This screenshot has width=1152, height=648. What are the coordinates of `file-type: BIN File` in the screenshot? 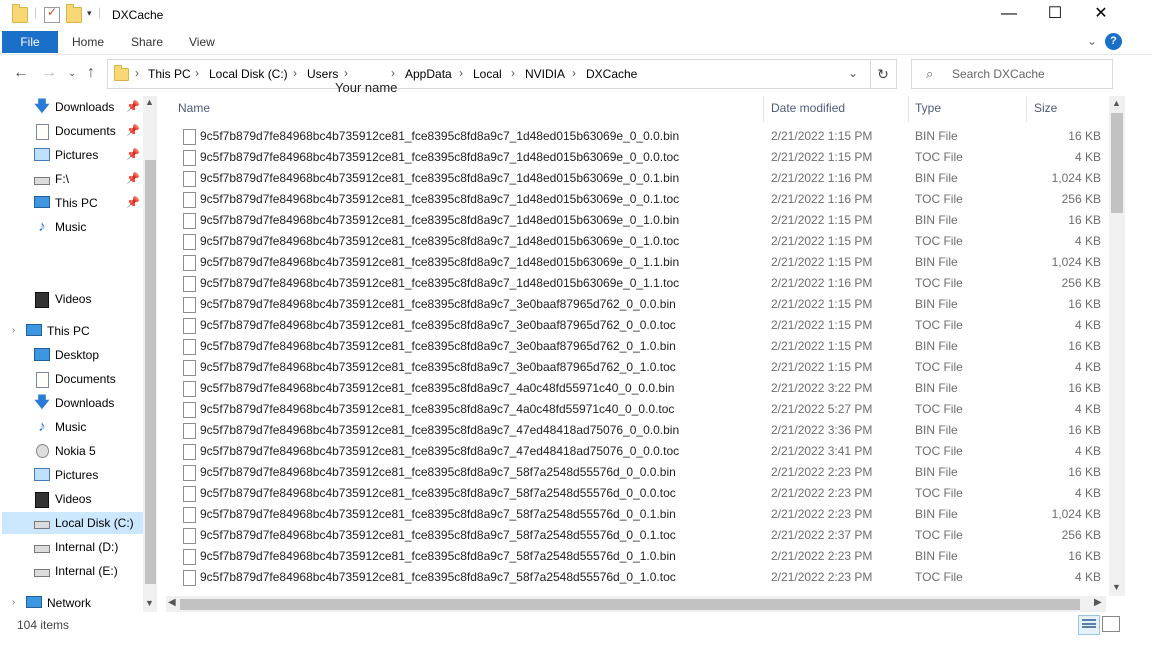 It's located at (936, 514).